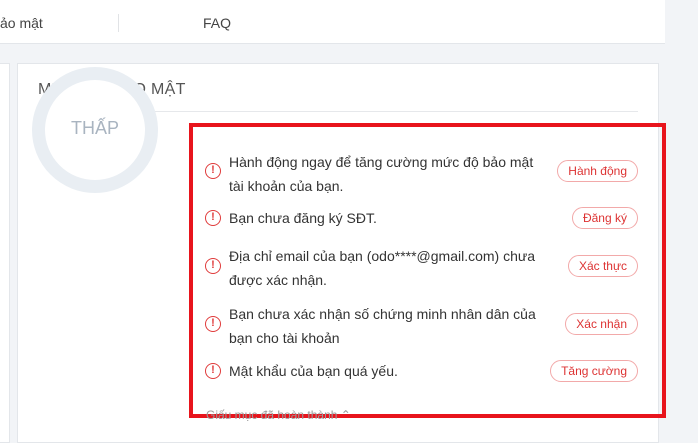 Image resolution: width=698 pixels, height=443 pixels. Describe the element at coordinates (118, 23) in the screenshot. I see `tab-divider` at that location.